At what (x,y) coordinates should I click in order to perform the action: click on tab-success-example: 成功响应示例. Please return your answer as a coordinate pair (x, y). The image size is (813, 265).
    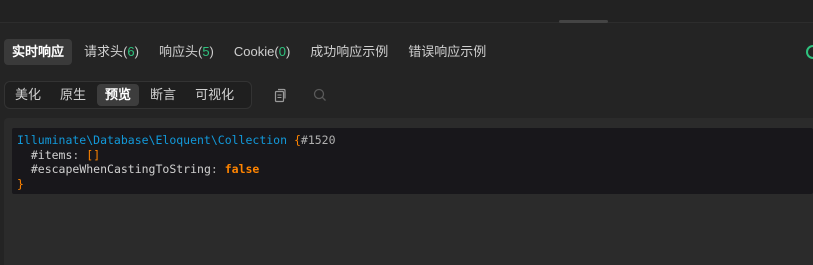
    Looking at the image, I should click on (349, 52).